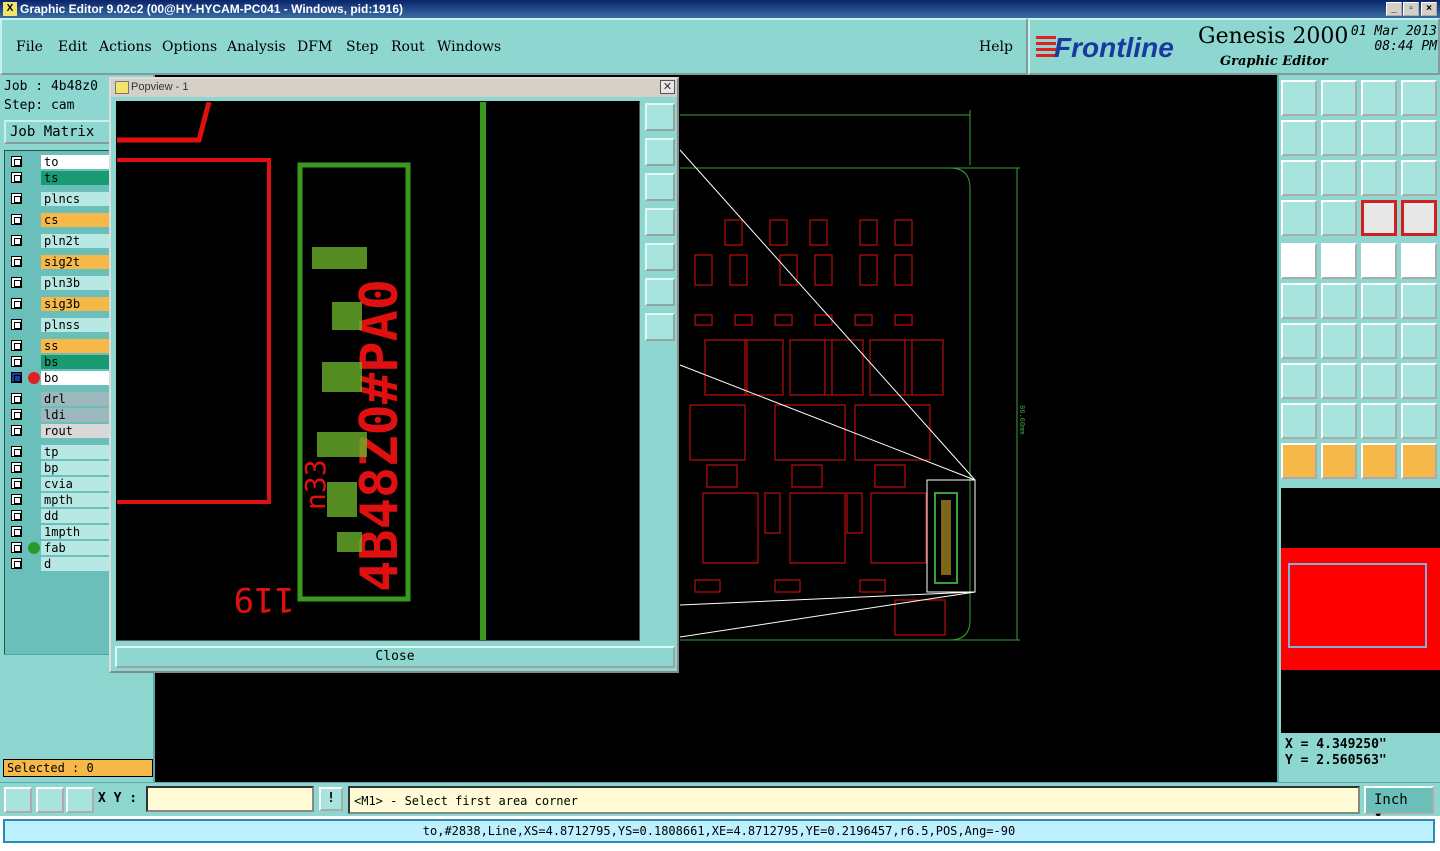 The width and height of the screenshot is (1440, 851). What do you see at coordinates (667, 87) in the screenshot?
I see `popview-close-icon: ✕` at bounding box center [667, 87].